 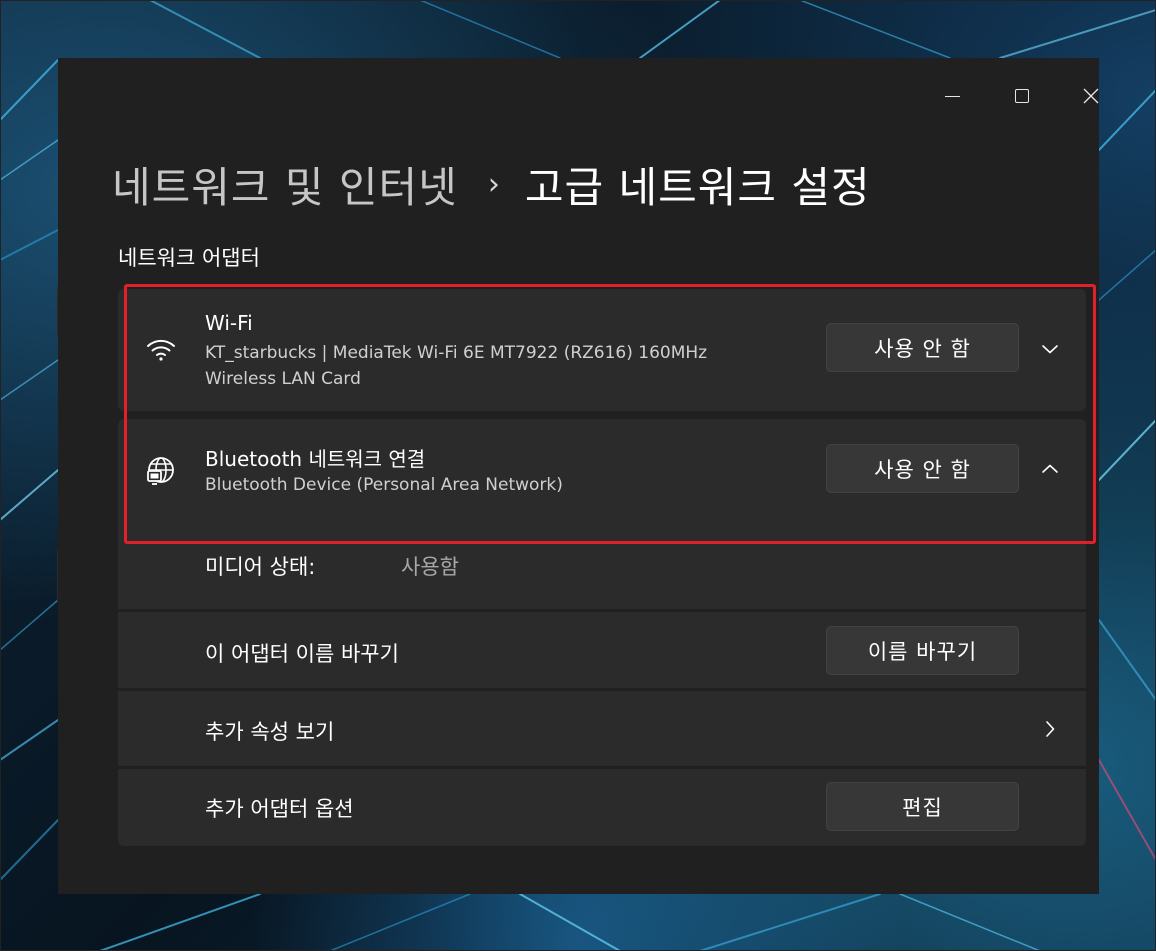 I want to click on adapter-description-line2: Wireless LAN Card, so click(x=283, y=379).